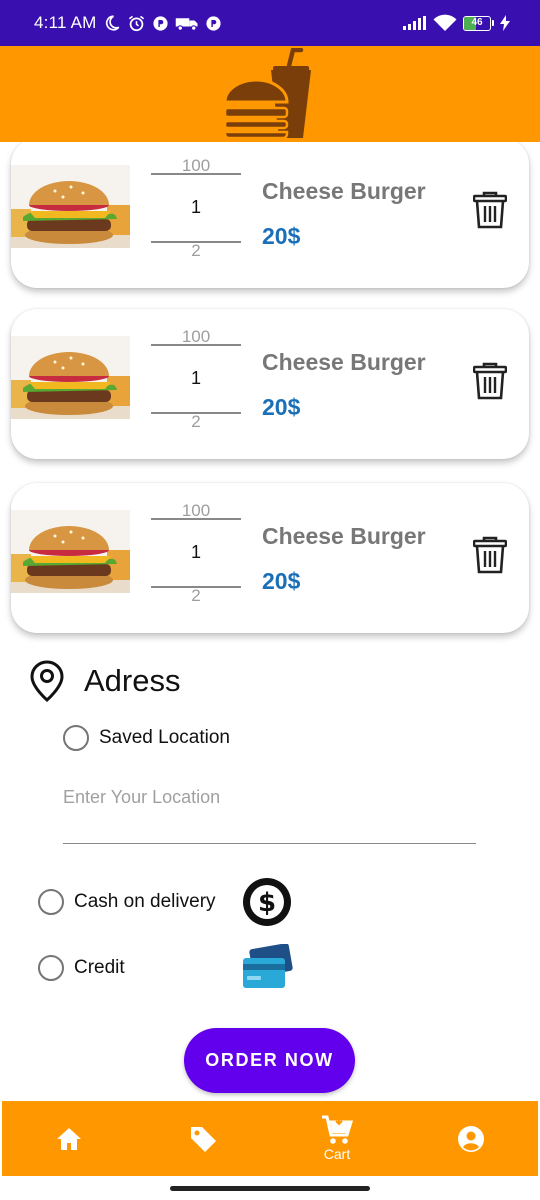  I want to click on status-time: 4:11 AM, so click(65, 22).